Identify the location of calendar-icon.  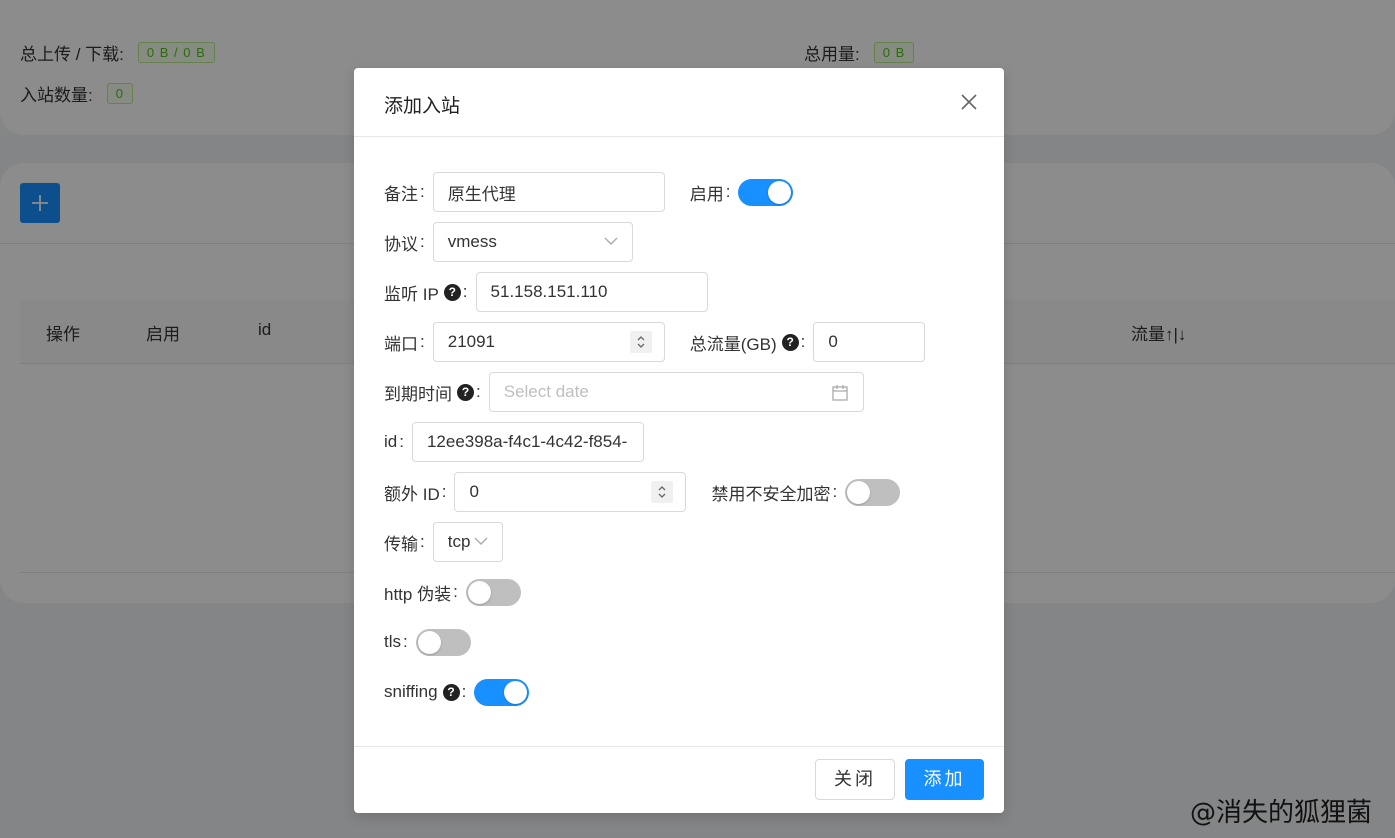
(840, 393).